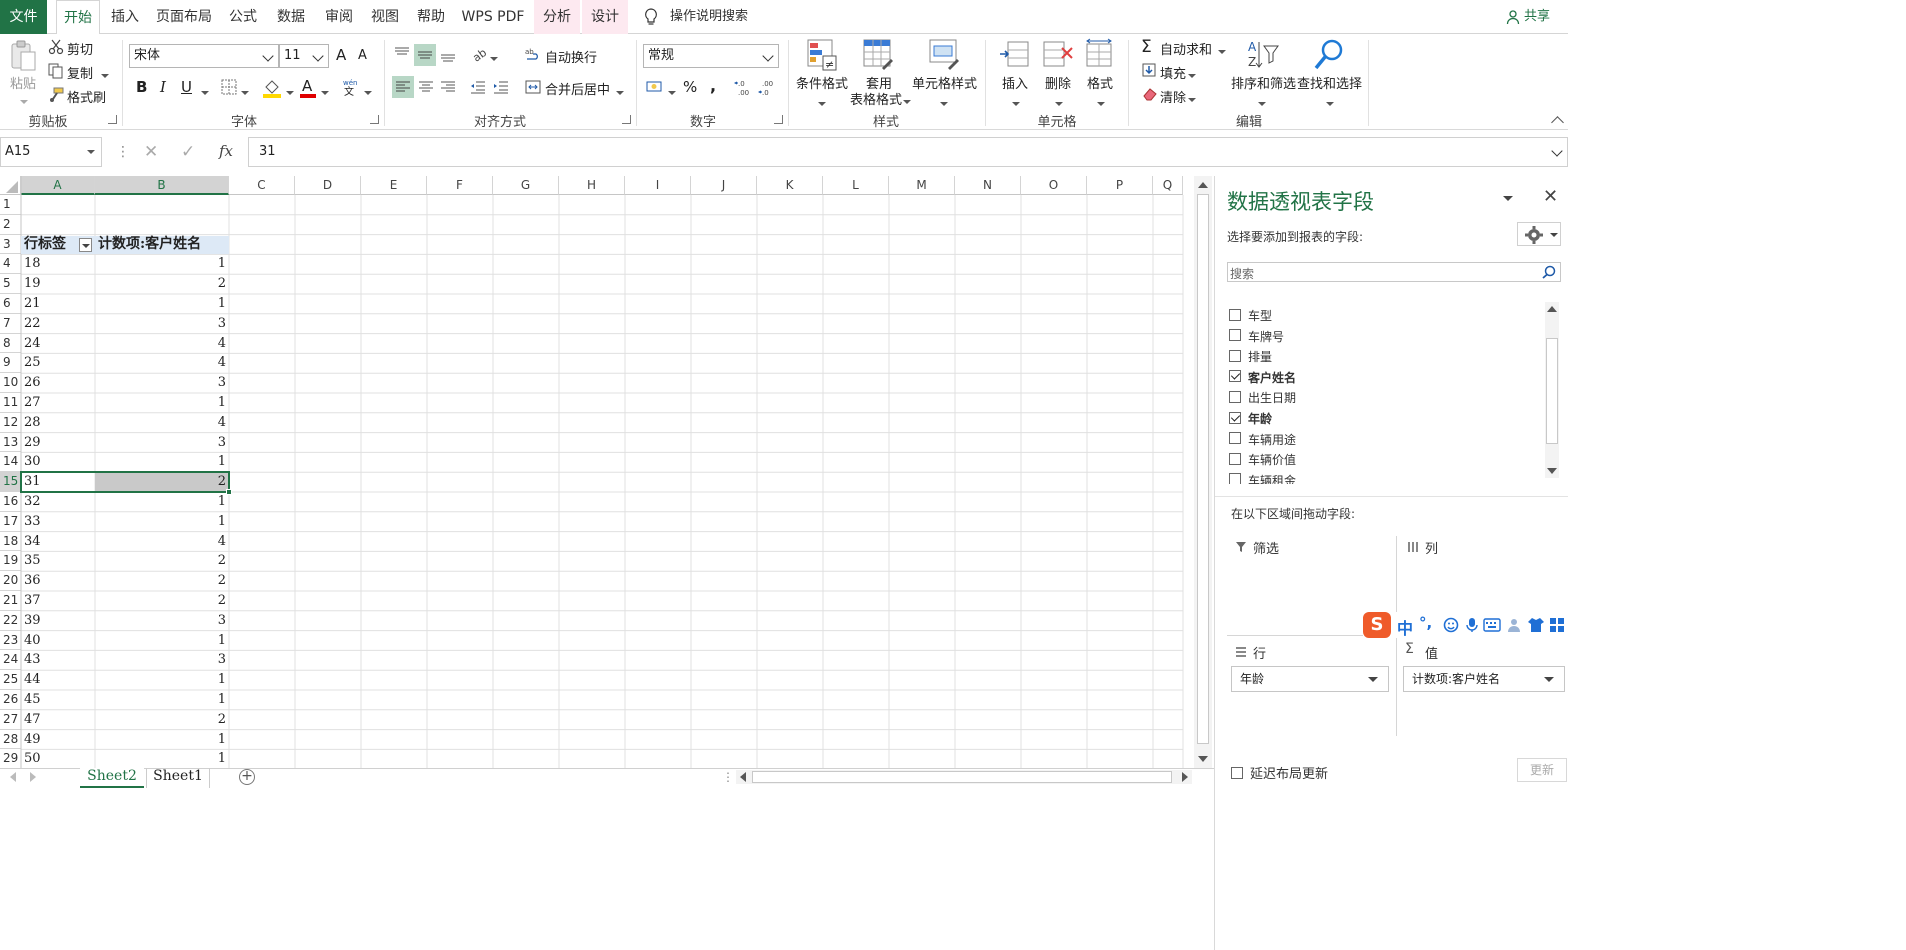 Image resolution: width=1906 pixels, height=950 pixels. What do you see at coordinates (229, 492) in the screenshot?
I see `fill-handle` at bounding box center [229, 492].